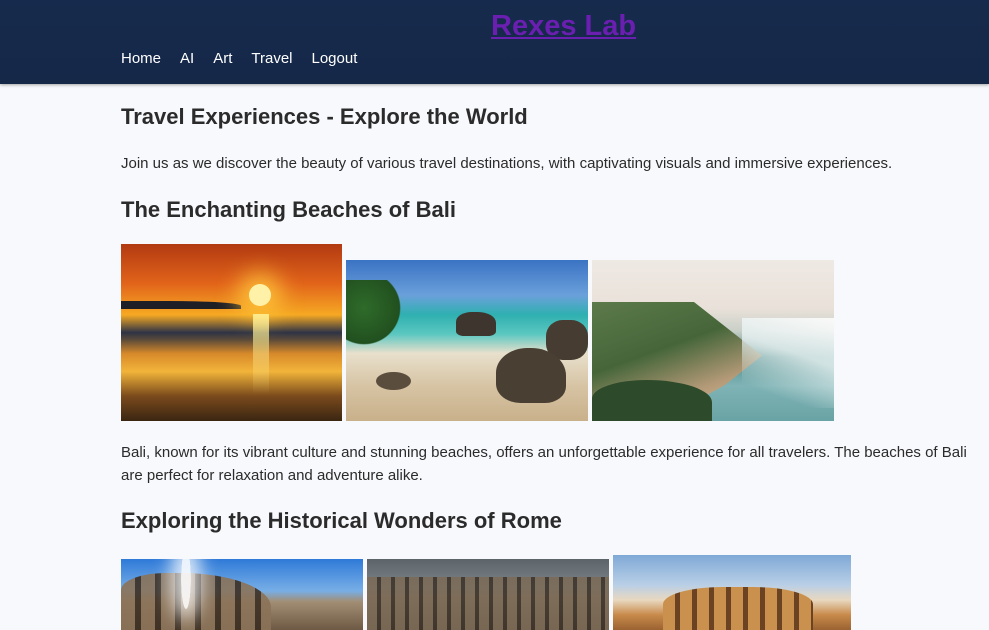  I want to click on page-title: Travel Experiences - Explore the World, so click(324, 116).